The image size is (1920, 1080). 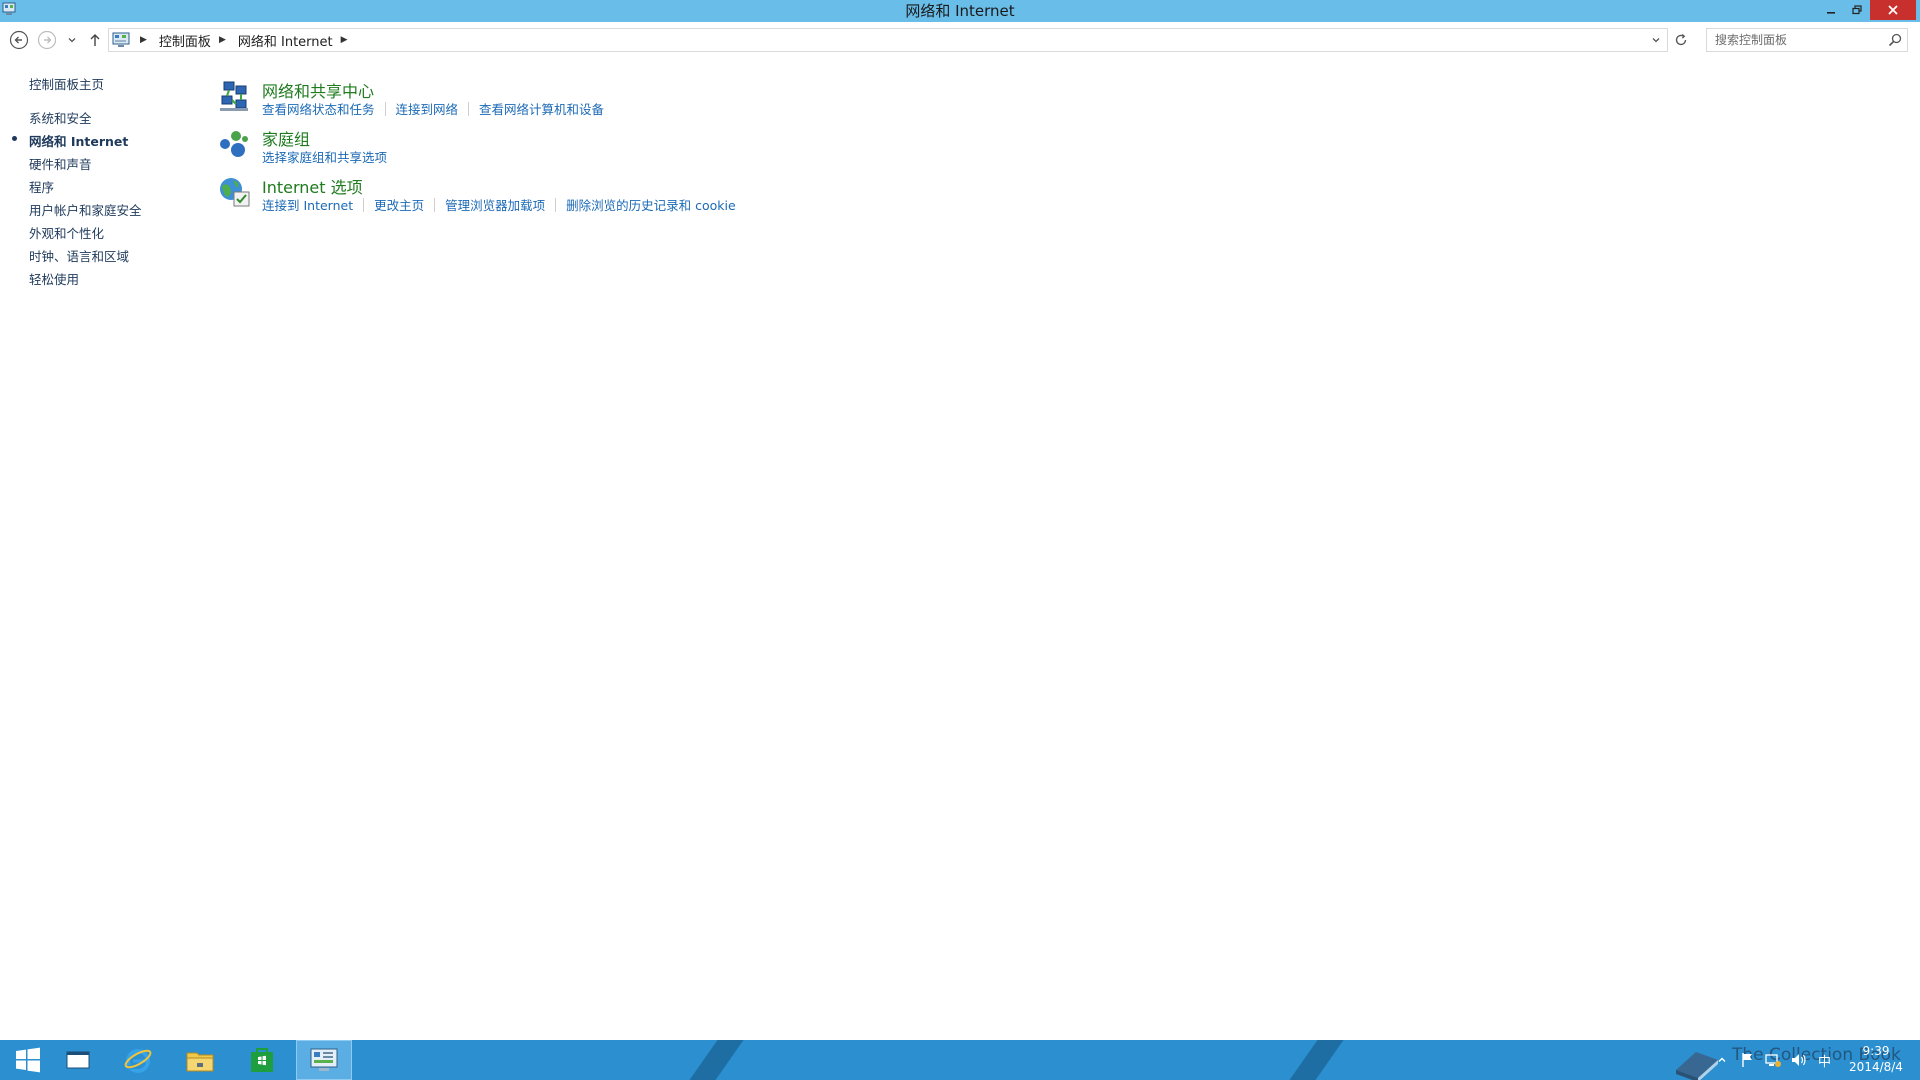 What do you see at coordinates (1831, 10) in the screenshot?
I see `minimize-button` at bounding box center [1831, 10].